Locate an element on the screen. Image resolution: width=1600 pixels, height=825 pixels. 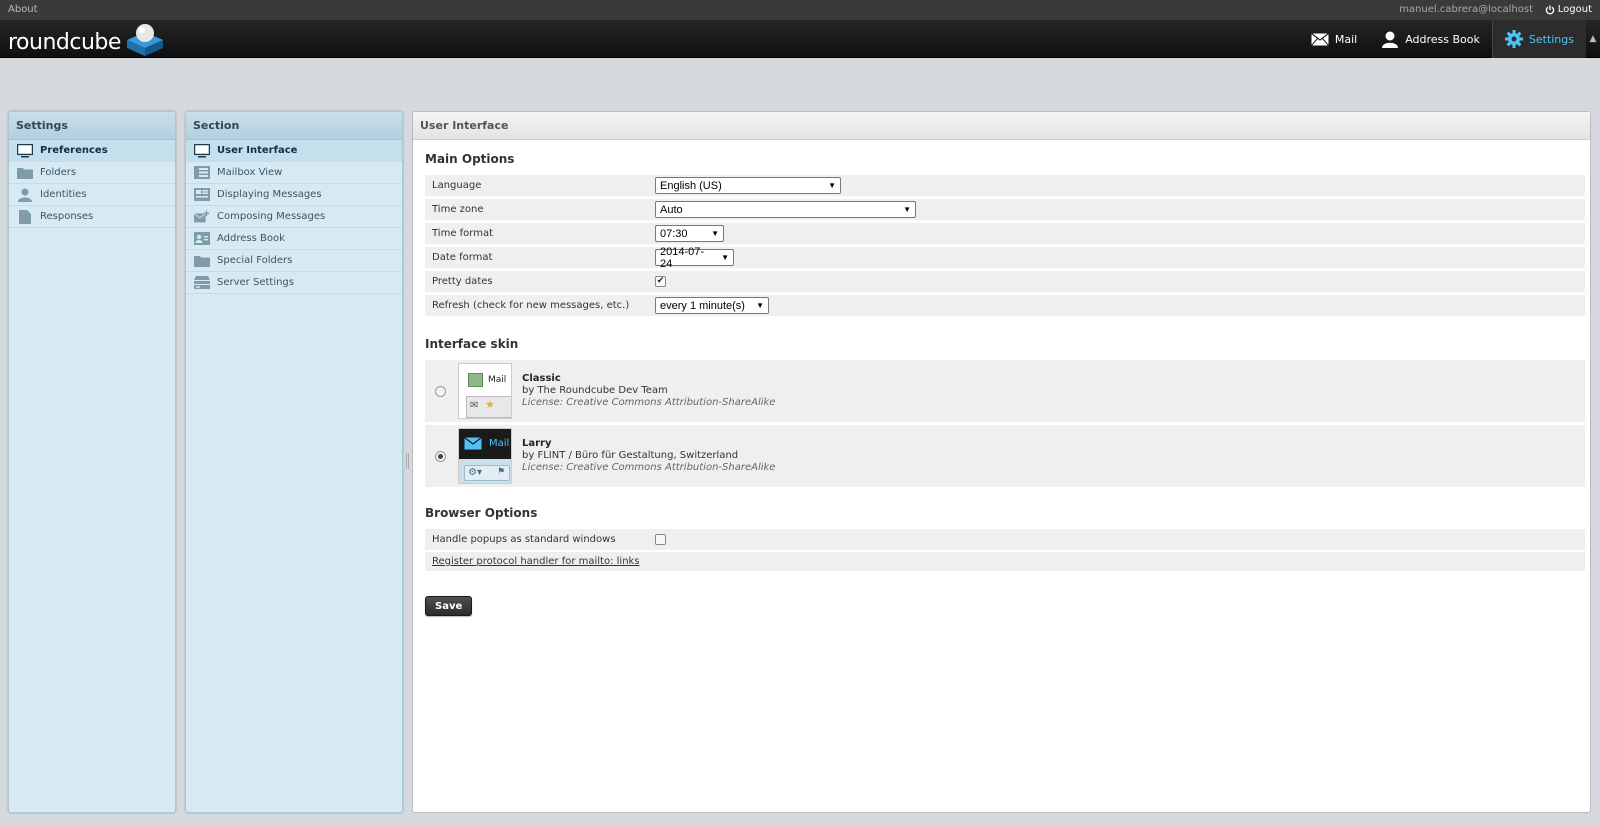
server-icon is located at coordinates (202, 283).